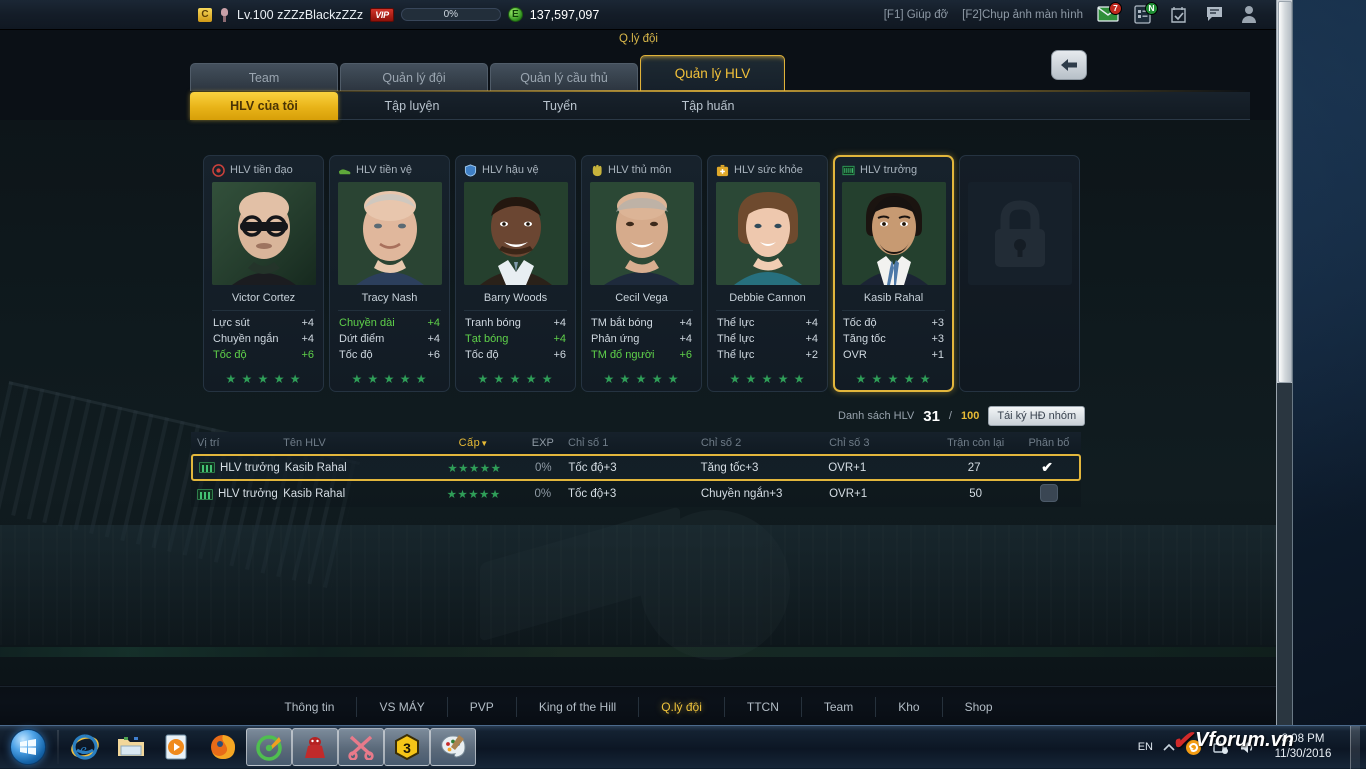 Image resolution: width=1366 pixels, height=769 pixels. What do you see at coordinates (218, 170) in the screenshot?
I see `football-icon` at bounding box center [218, 170].